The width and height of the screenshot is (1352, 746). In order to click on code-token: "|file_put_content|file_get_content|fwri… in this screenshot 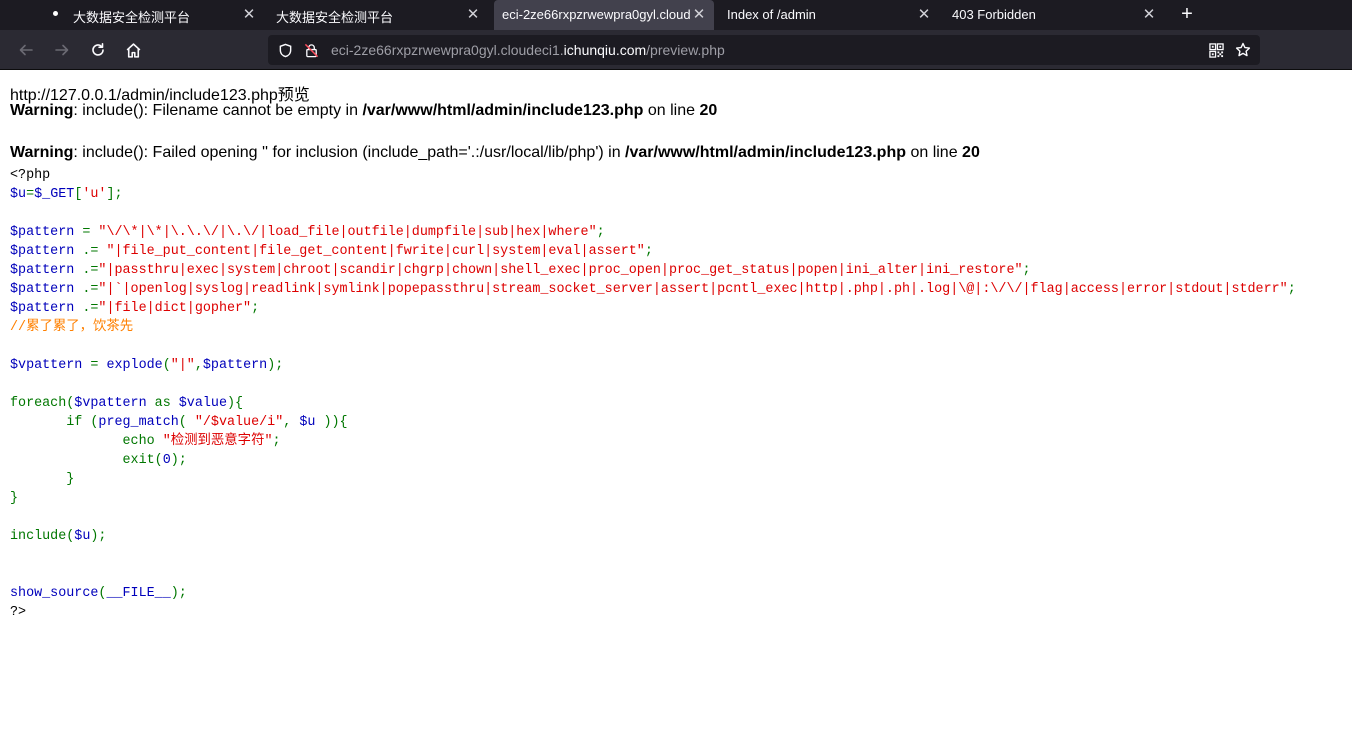, I will do `click(375, 251)`.